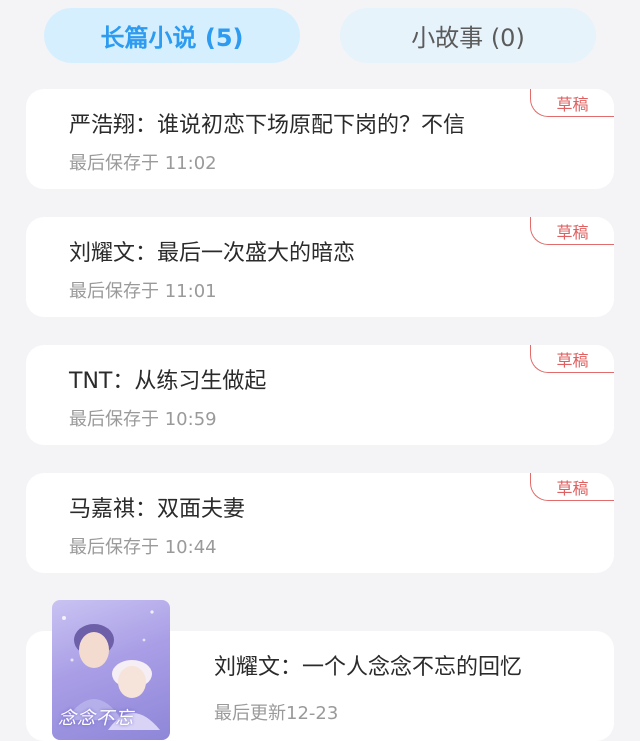 The width and height of the screenshot is (640, 741). Describe the element at coordinates (111, 670) in the screenshot. I see `book-cover-image: 念念不忘` at that location.